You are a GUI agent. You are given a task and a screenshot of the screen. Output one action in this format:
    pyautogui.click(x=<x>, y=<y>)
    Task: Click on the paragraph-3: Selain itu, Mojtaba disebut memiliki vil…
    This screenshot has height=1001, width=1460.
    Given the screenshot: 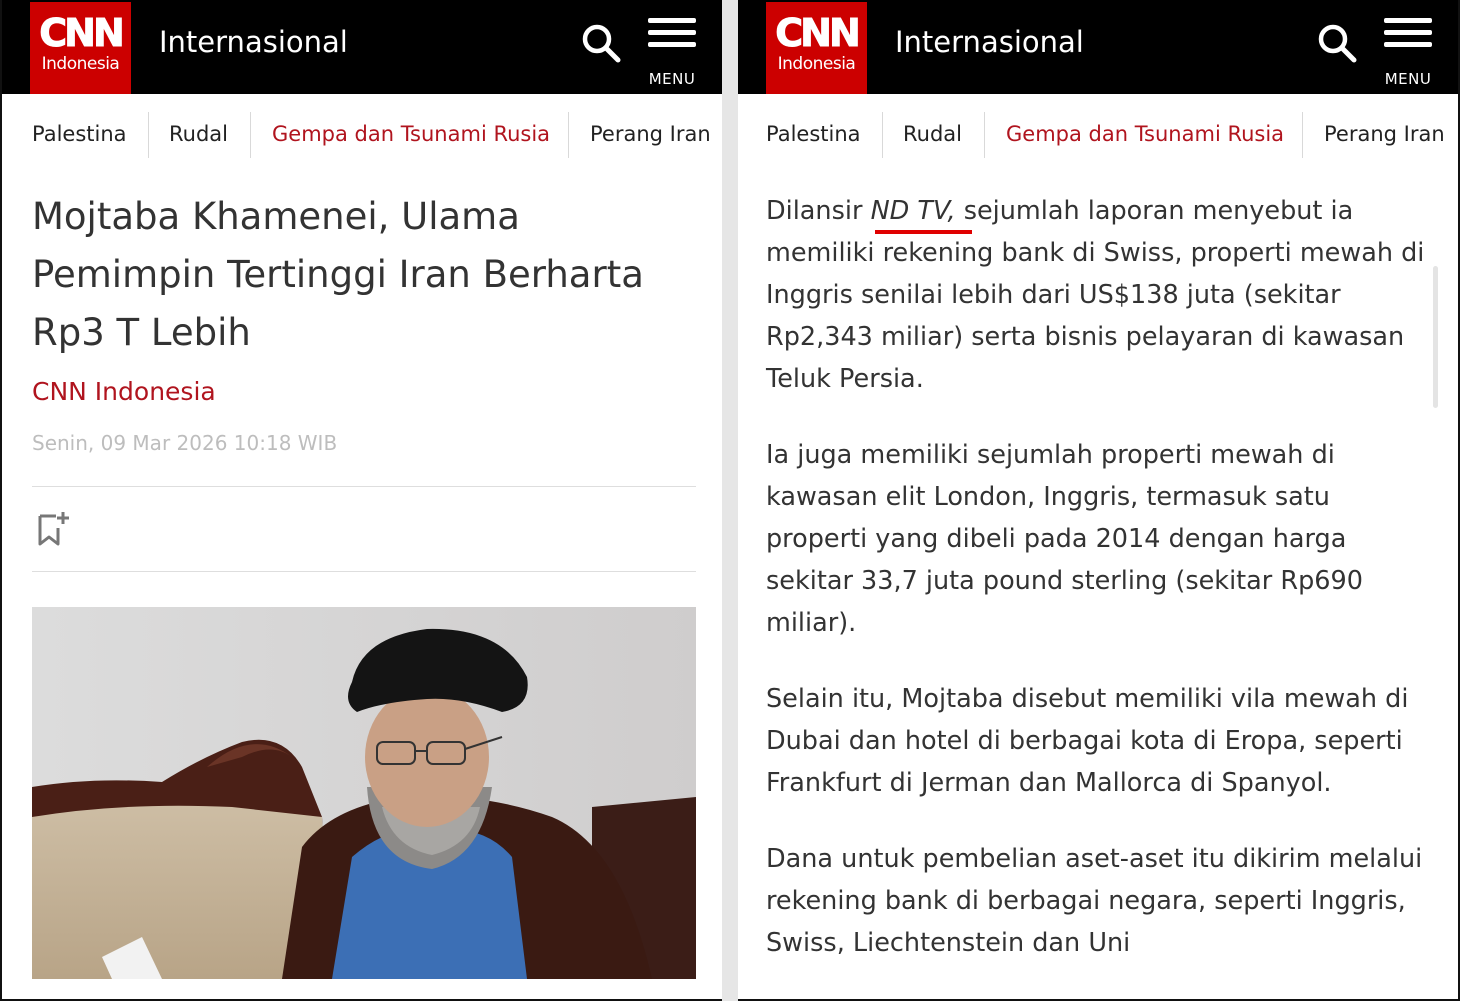 What is the action you would take?
    pyautogui.click(x=1087, y=741)
    